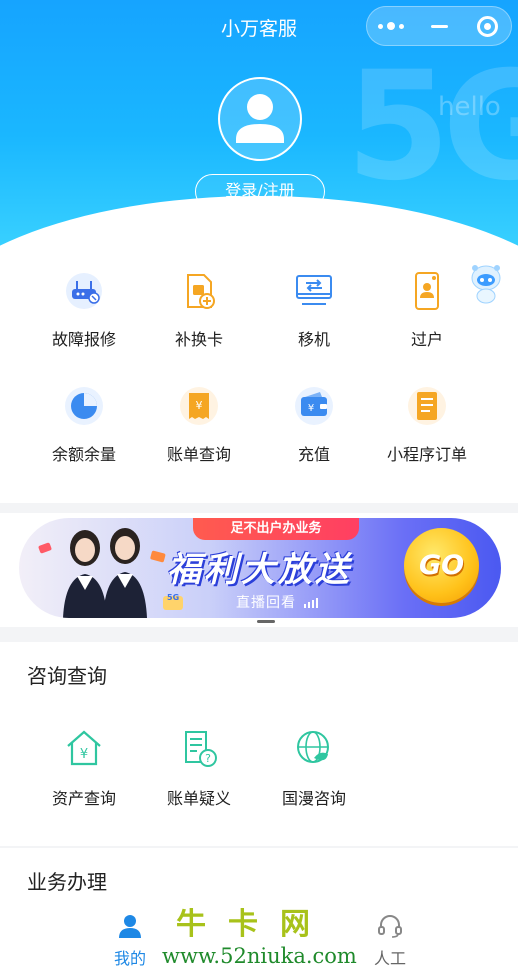  I want to click on promo-banner: 5G 足不出户办业务 福利大放送 直播回看 GO, so click(260, 568).